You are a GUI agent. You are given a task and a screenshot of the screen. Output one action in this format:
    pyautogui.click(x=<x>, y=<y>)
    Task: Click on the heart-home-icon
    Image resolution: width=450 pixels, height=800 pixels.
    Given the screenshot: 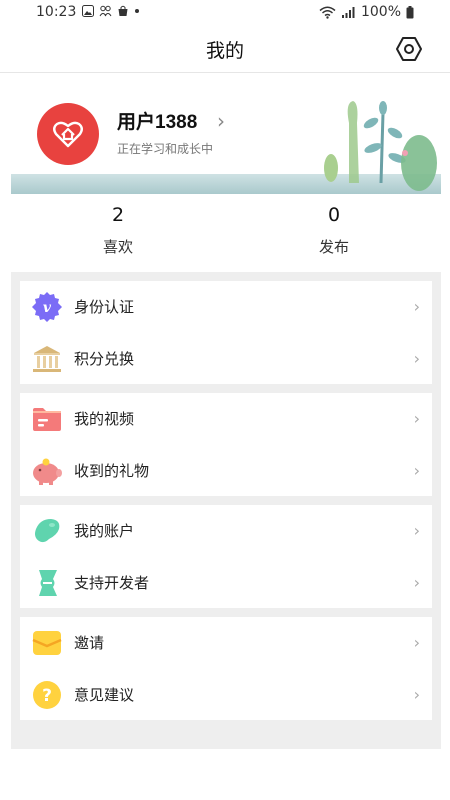 What is the action you would take?
    pyautogui.click(x=68, y=134)
    